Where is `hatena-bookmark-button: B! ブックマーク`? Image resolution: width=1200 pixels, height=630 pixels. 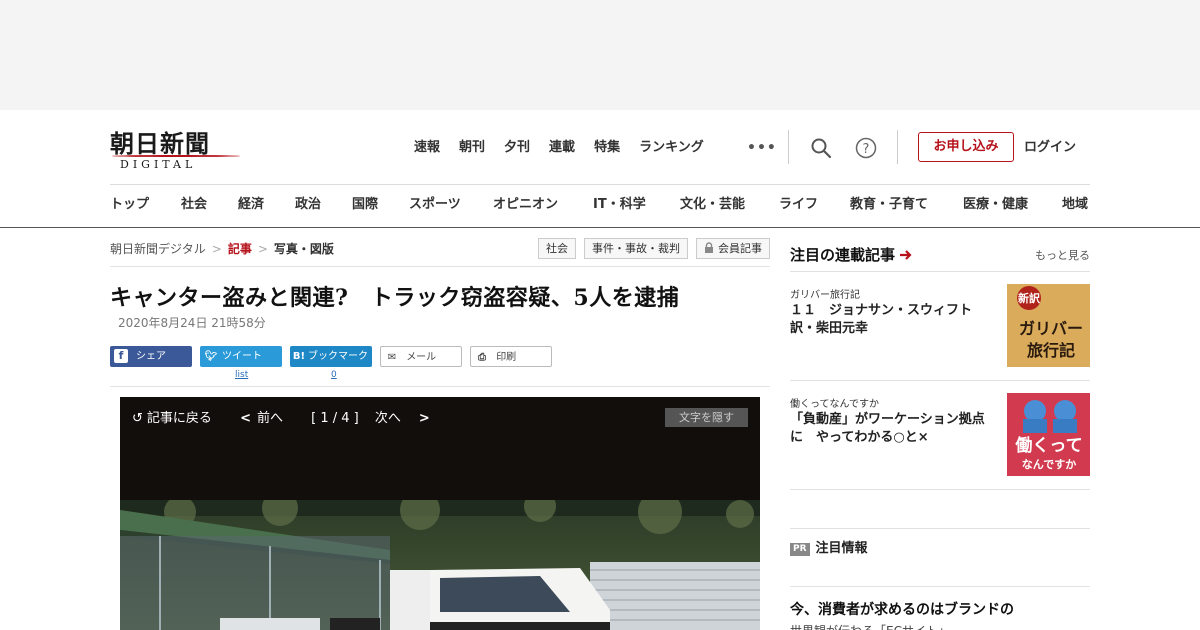
hatena-bookmark-button: B! ブックマーク is located at coordinates (331, 356).